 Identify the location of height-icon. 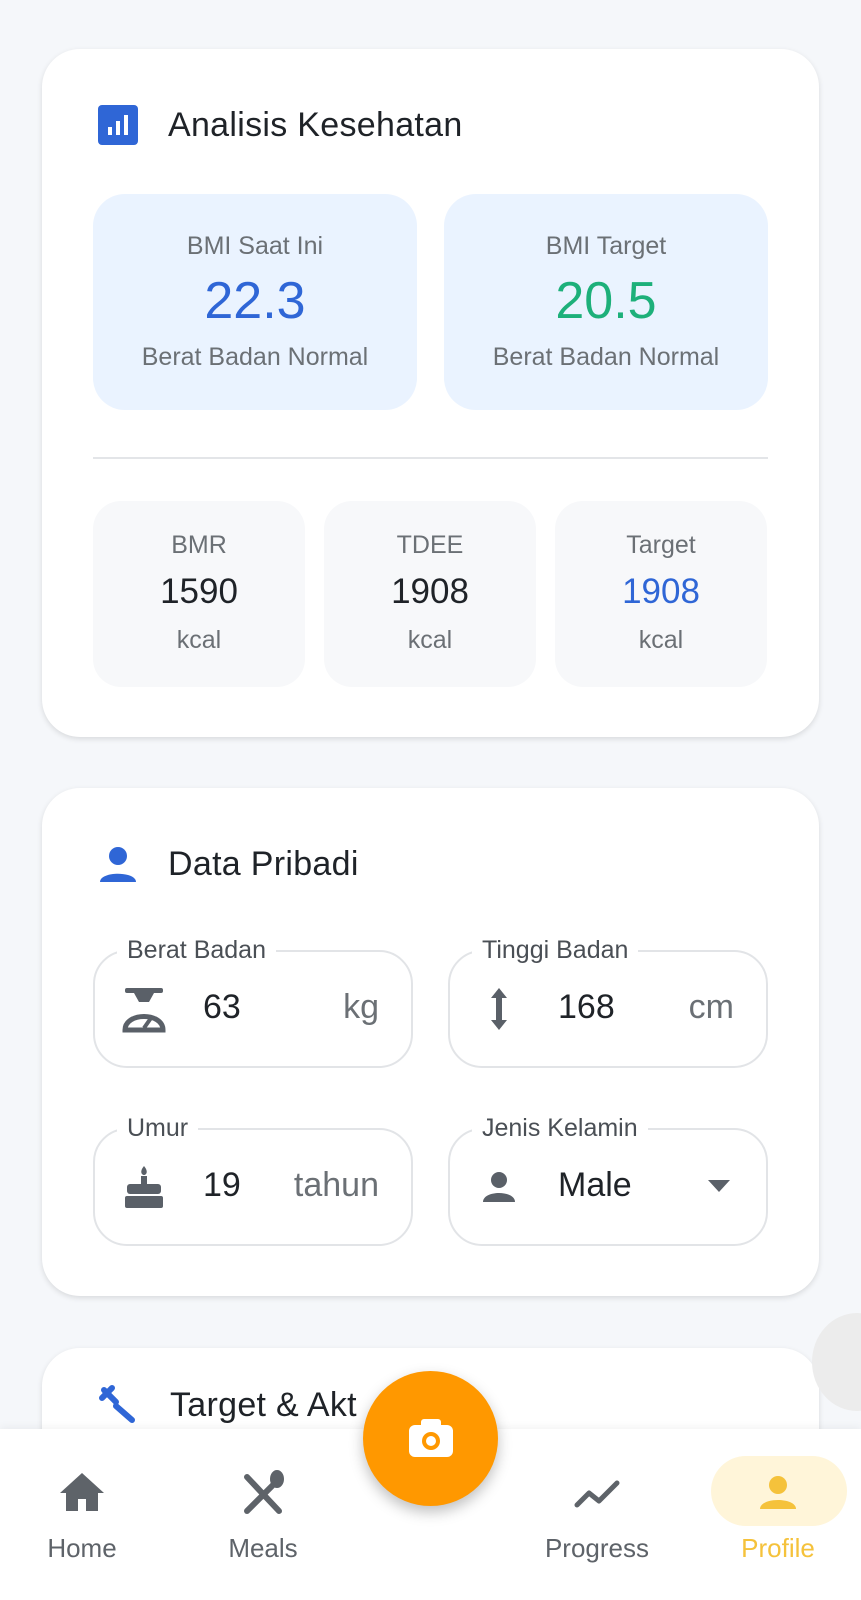
(499, 1009).